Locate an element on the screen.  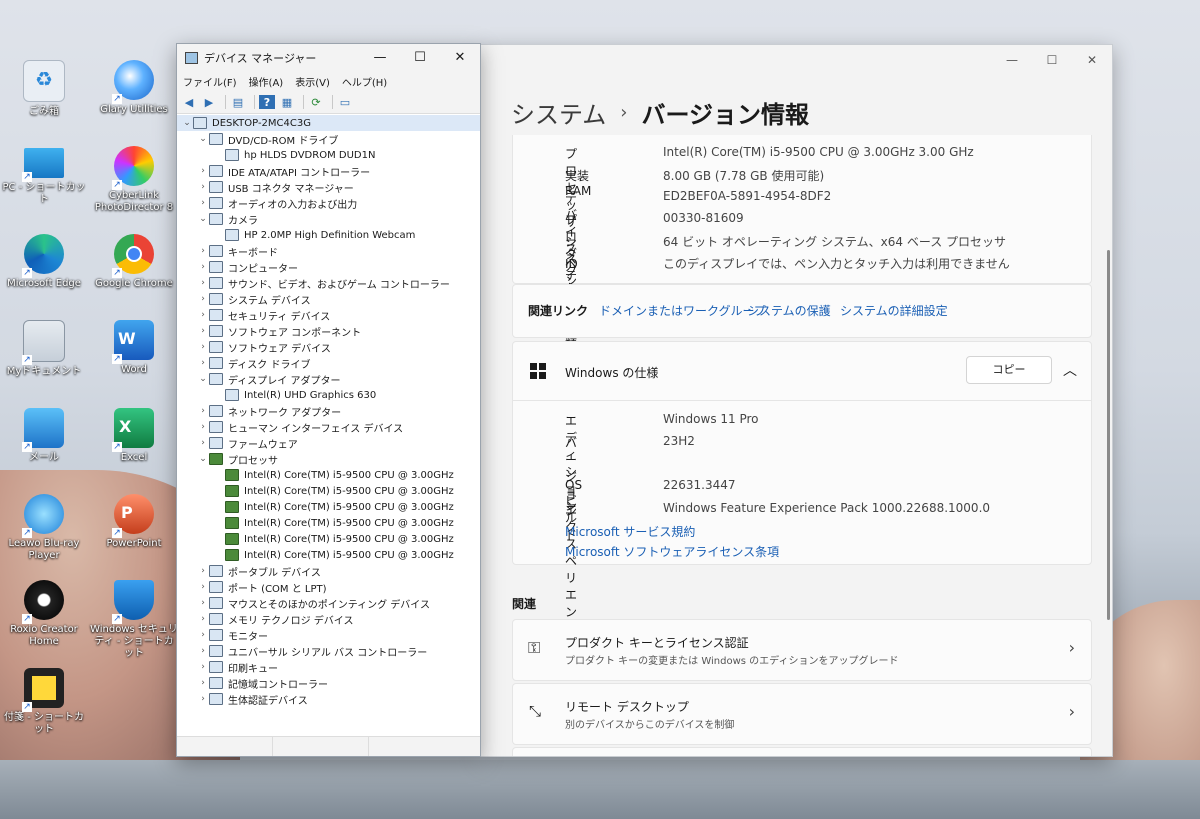
menu-action: 操作(A) is located at coordinates (266, 81).